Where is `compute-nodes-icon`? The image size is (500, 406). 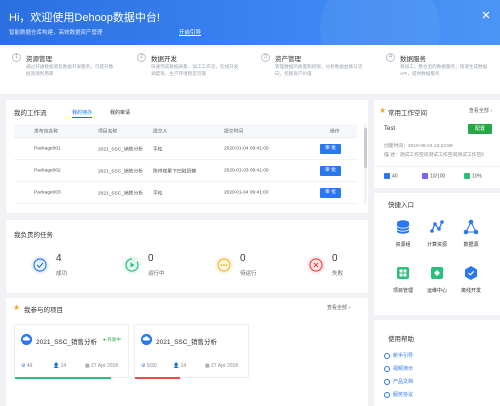 compute-nodes-icon is located at coordinates (437, 226).